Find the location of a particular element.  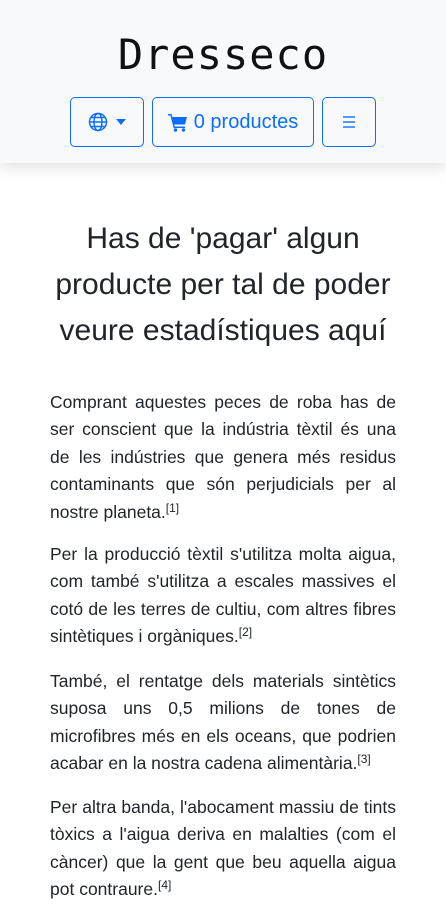

cart-count-label: 0 productes is located at coordinates (246, 121).